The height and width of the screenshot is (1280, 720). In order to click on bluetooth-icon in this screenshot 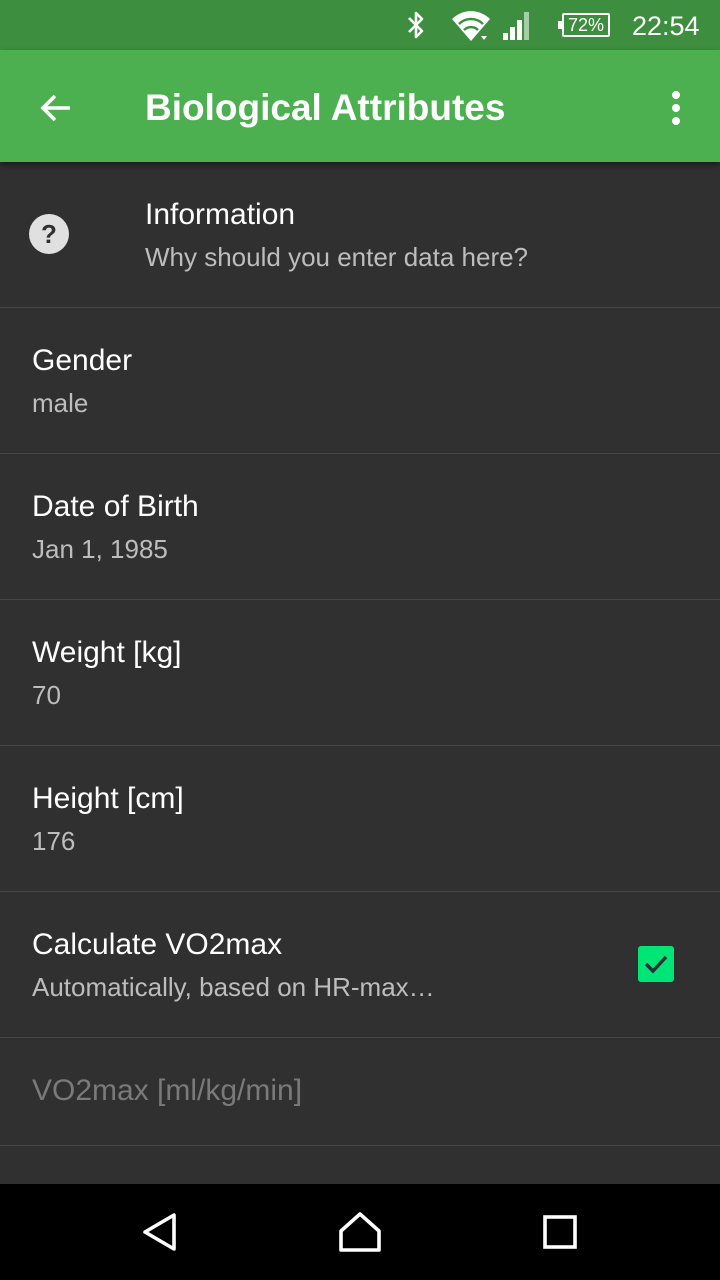, I will do `click(416, 25)`.